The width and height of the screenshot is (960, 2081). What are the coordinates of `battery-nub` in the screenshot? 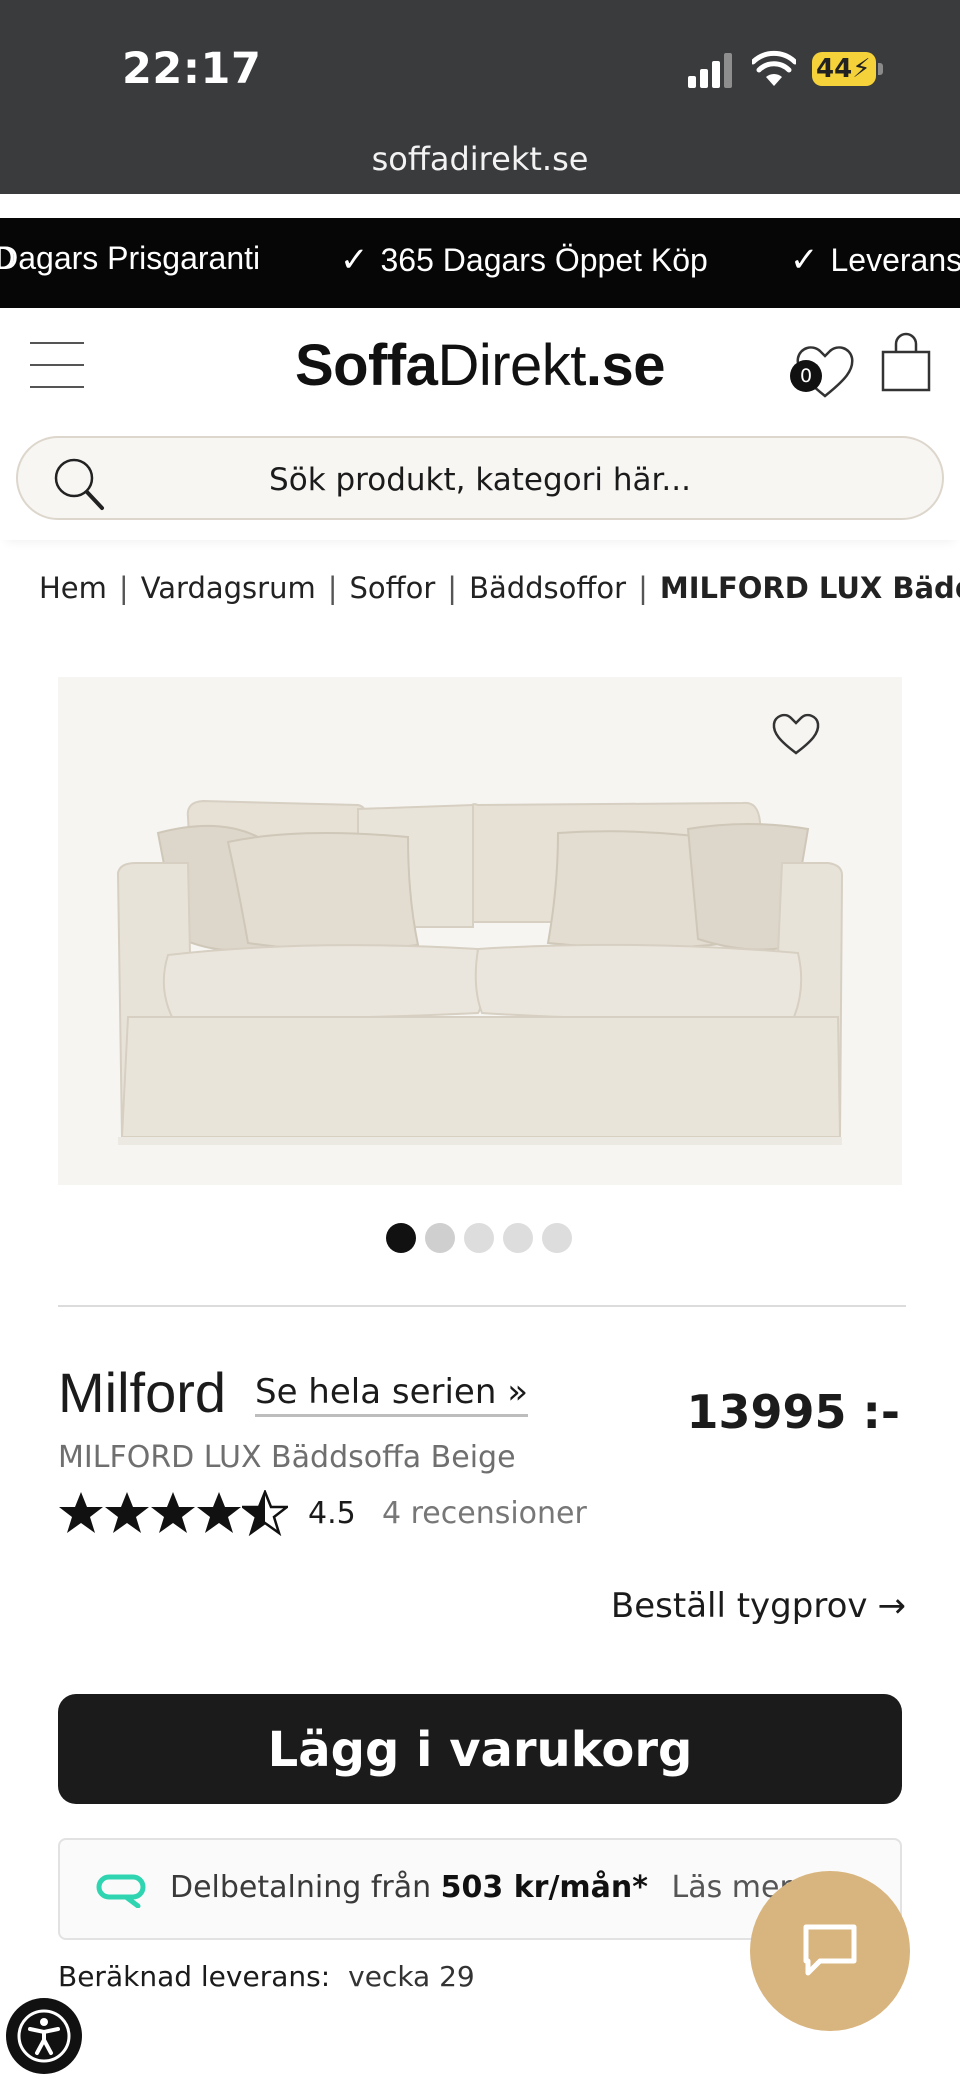 It's located at (880, 69).